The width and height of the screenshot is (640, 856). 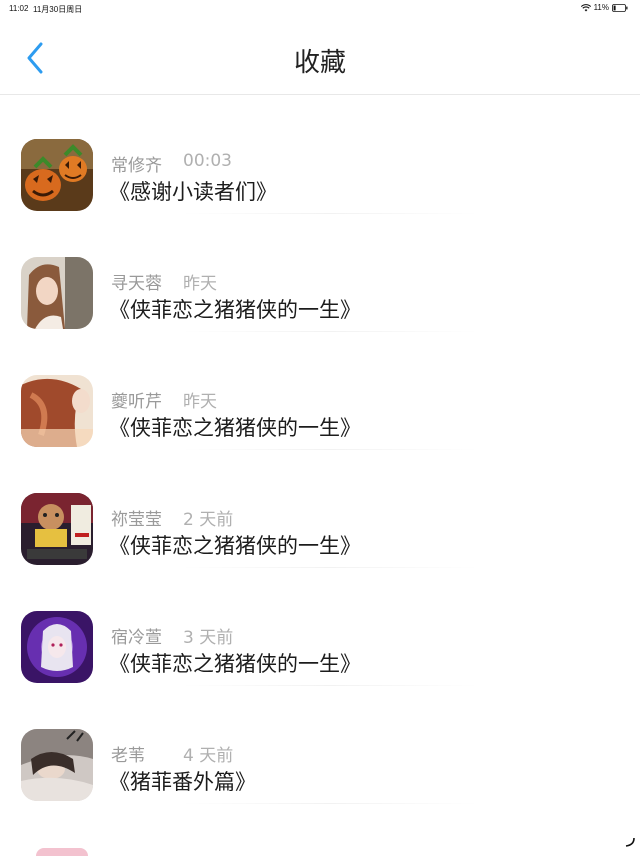 I want to click on item-title: 《猪菲番外篇》, so click(x=182, y=782).